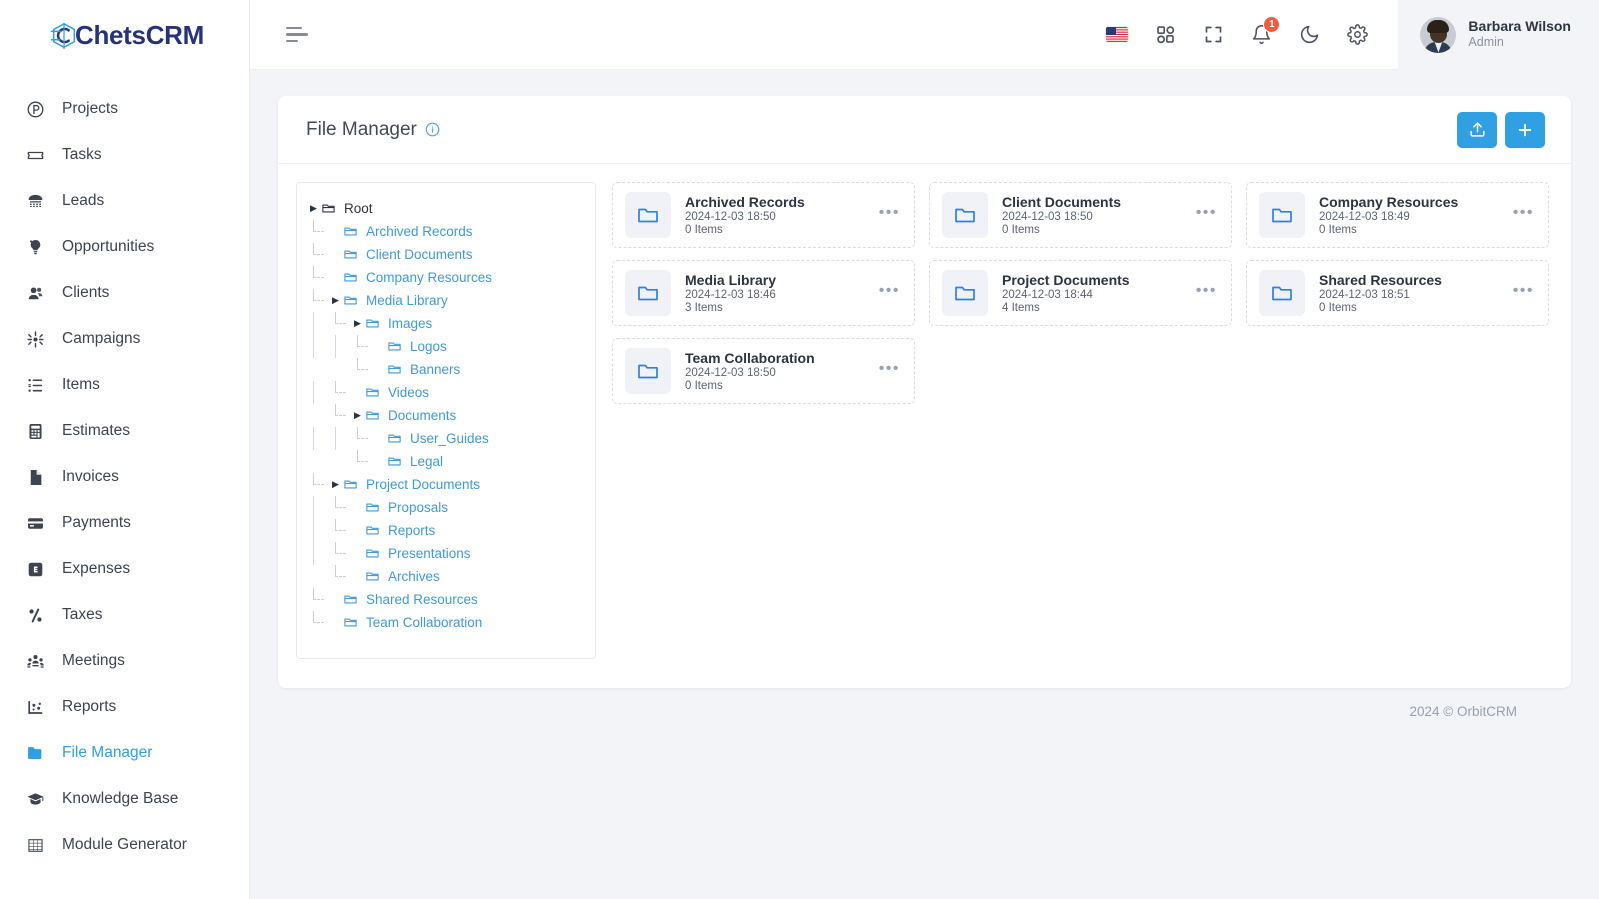 Image resolution: width=1599 pixels, height=899 pixels. What do you see at coordinates (419, 254) in the screenshot?
I see `tree-node-label: Client Documents` at bounding box center [419, 254].